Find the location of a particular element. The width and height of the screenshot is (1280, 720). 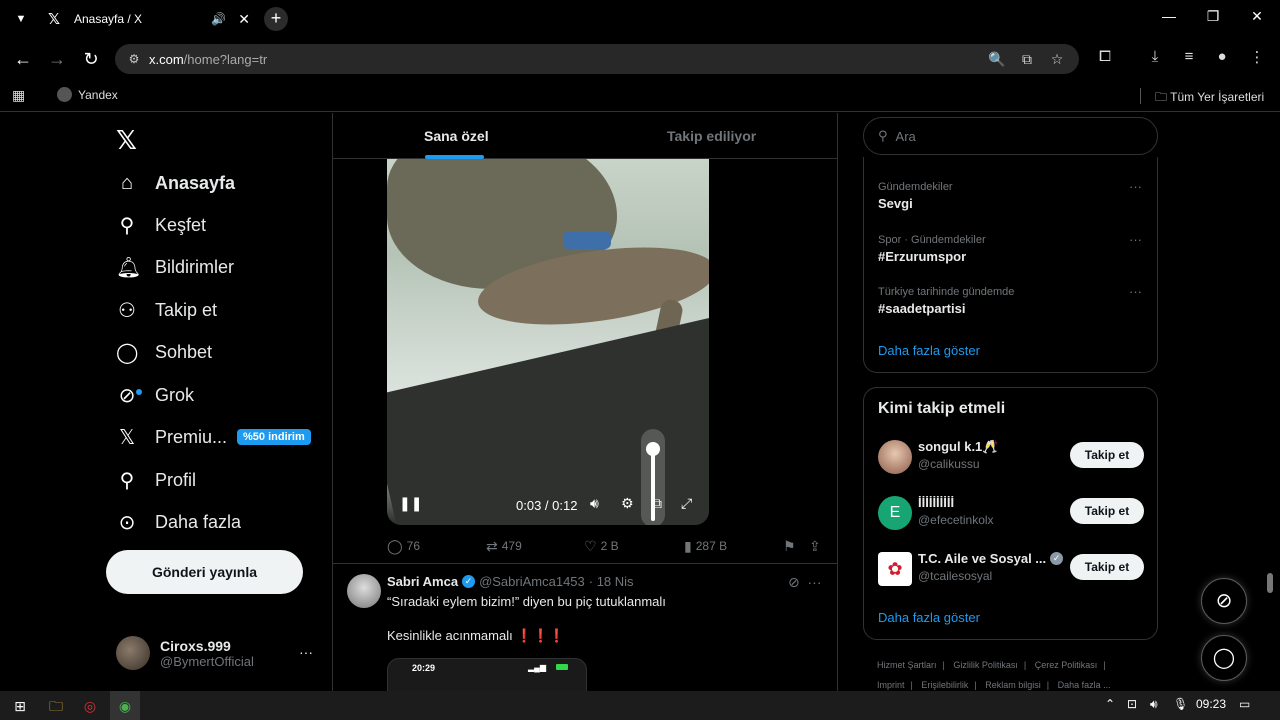

trend-name: #Erzurumspor is located at coordinates (922, 256).